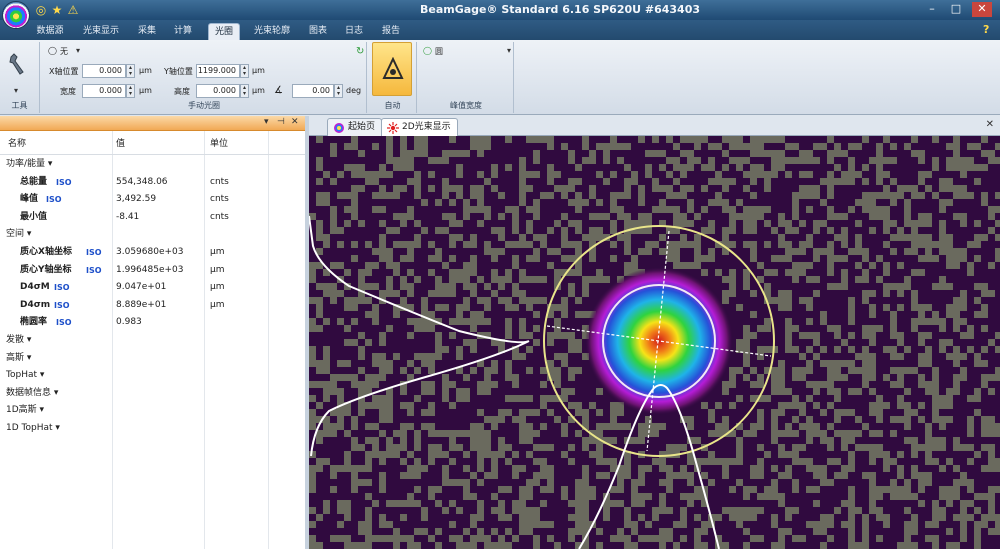 The image size is (1000, 549). What do you see at coordinates (18, 234) in the screenshot?
I see `category-label: 空间 ▾` at bounding box center [18, 234].